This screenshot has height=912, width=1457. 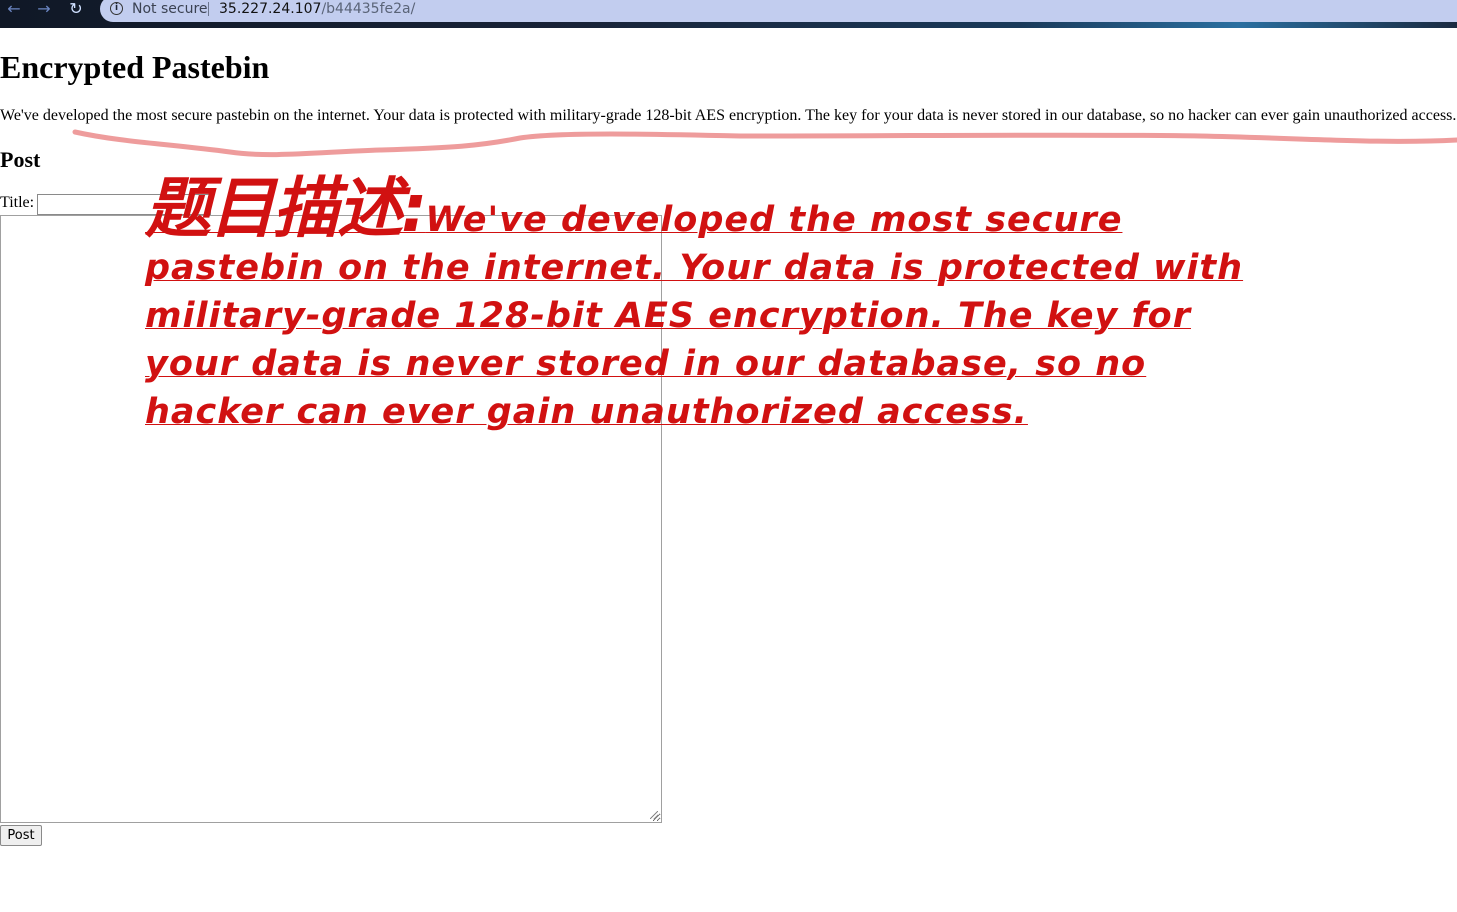 I want to click on page-title: Encrypted Pastebin, so click(x=135, y=67).